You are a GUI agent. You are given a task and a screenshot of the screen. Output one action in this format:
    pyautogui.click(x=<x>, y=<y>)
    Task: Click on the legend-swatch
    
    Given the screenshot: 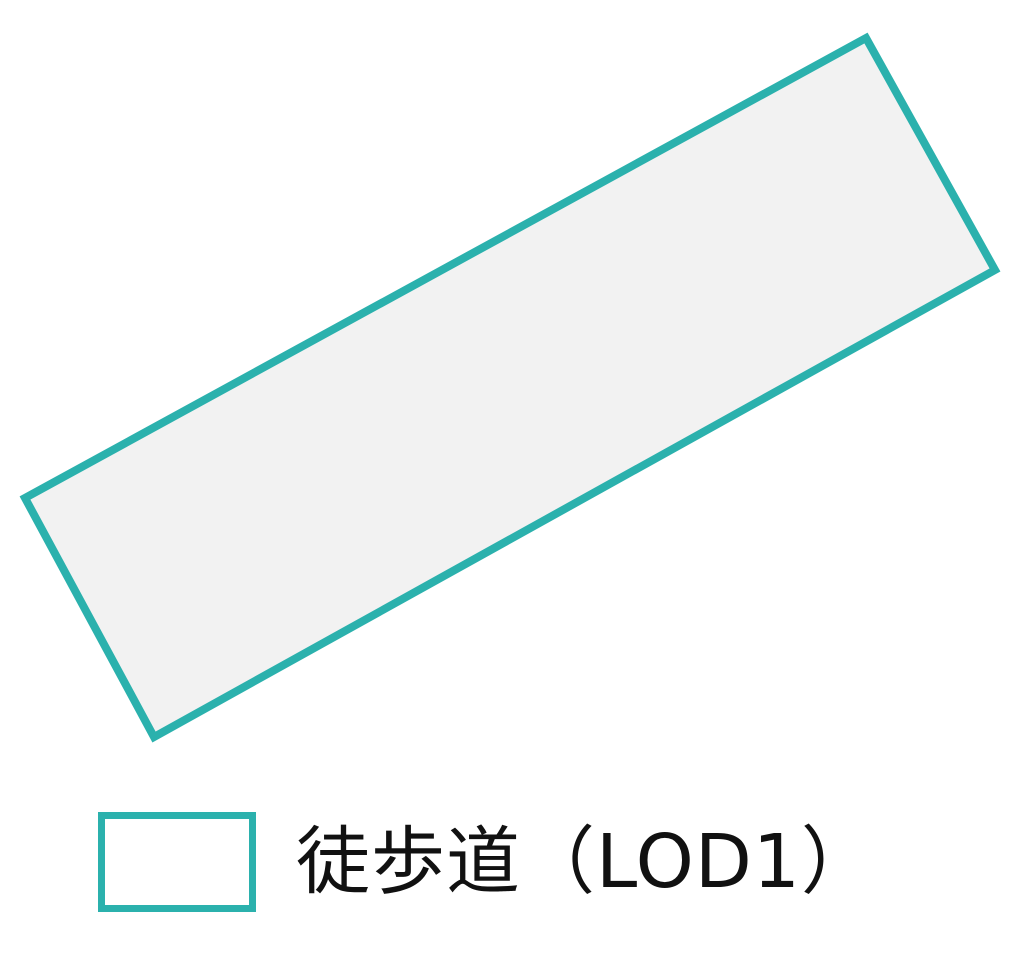 What is the action you would take?
    pyautogui.click(x=177, y=862)
    